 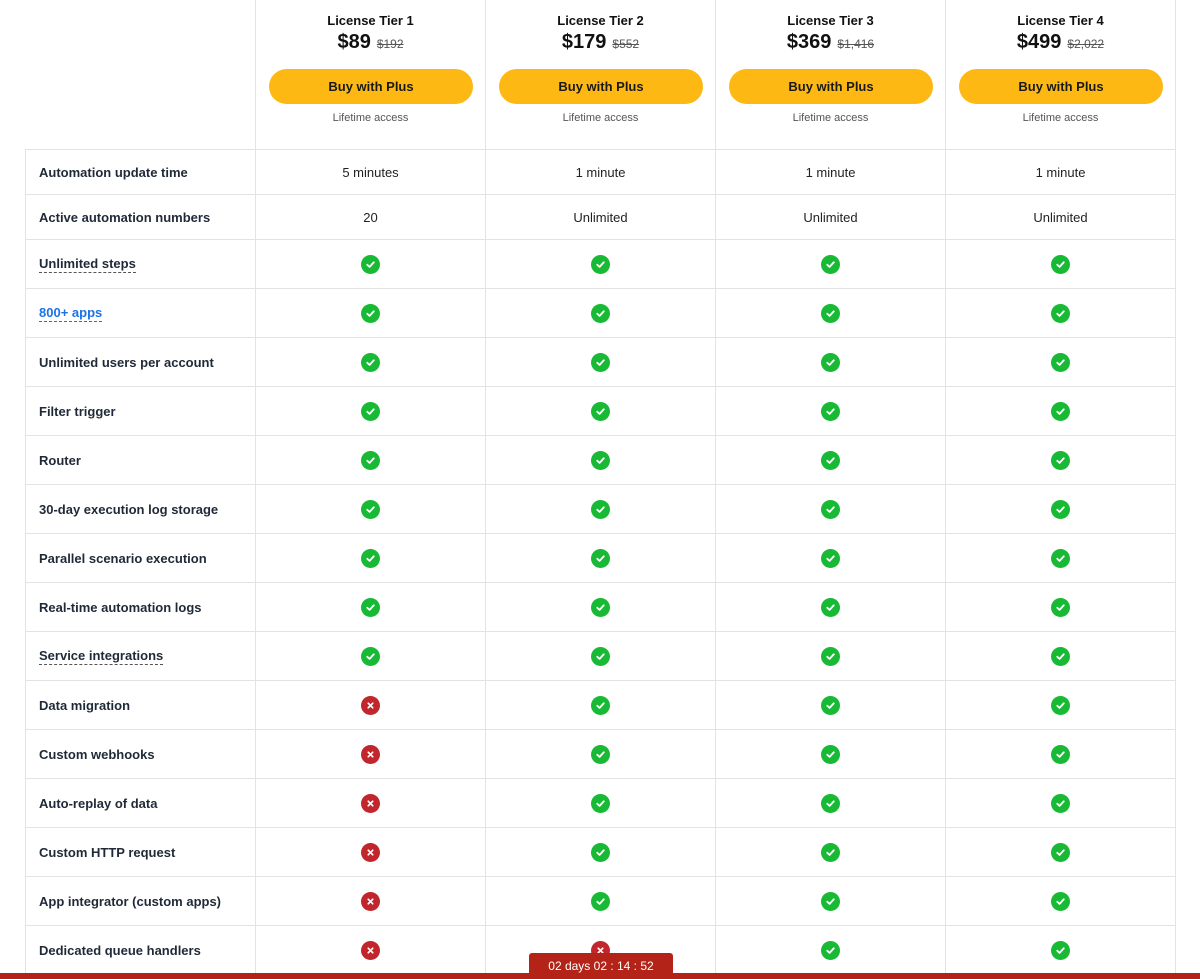 What do you see at coordinates (129, 509) in the screenshot?
I see `feature-label: 30-day execution log storage` at bounding box center [129, 509].